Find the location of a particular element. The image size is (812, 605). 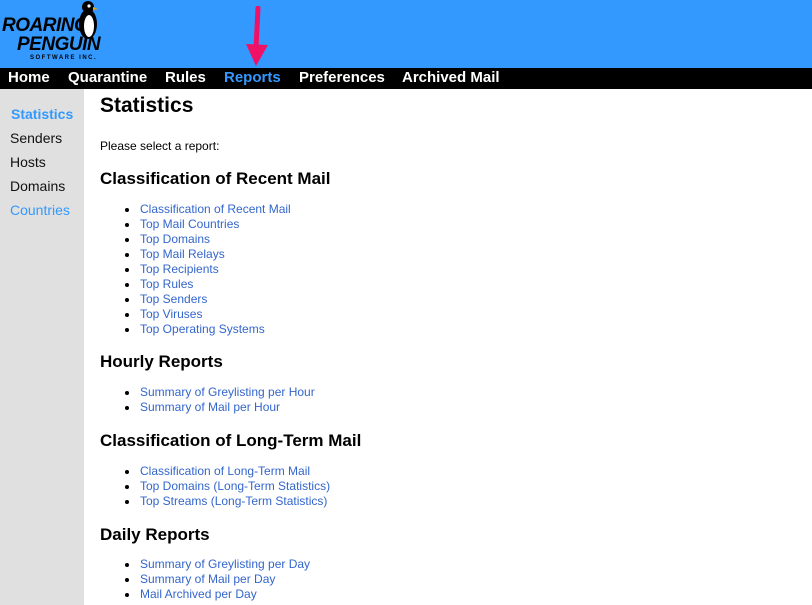

logo-line-3: SOFTWARE INC. is located at coordinates (64, 58).